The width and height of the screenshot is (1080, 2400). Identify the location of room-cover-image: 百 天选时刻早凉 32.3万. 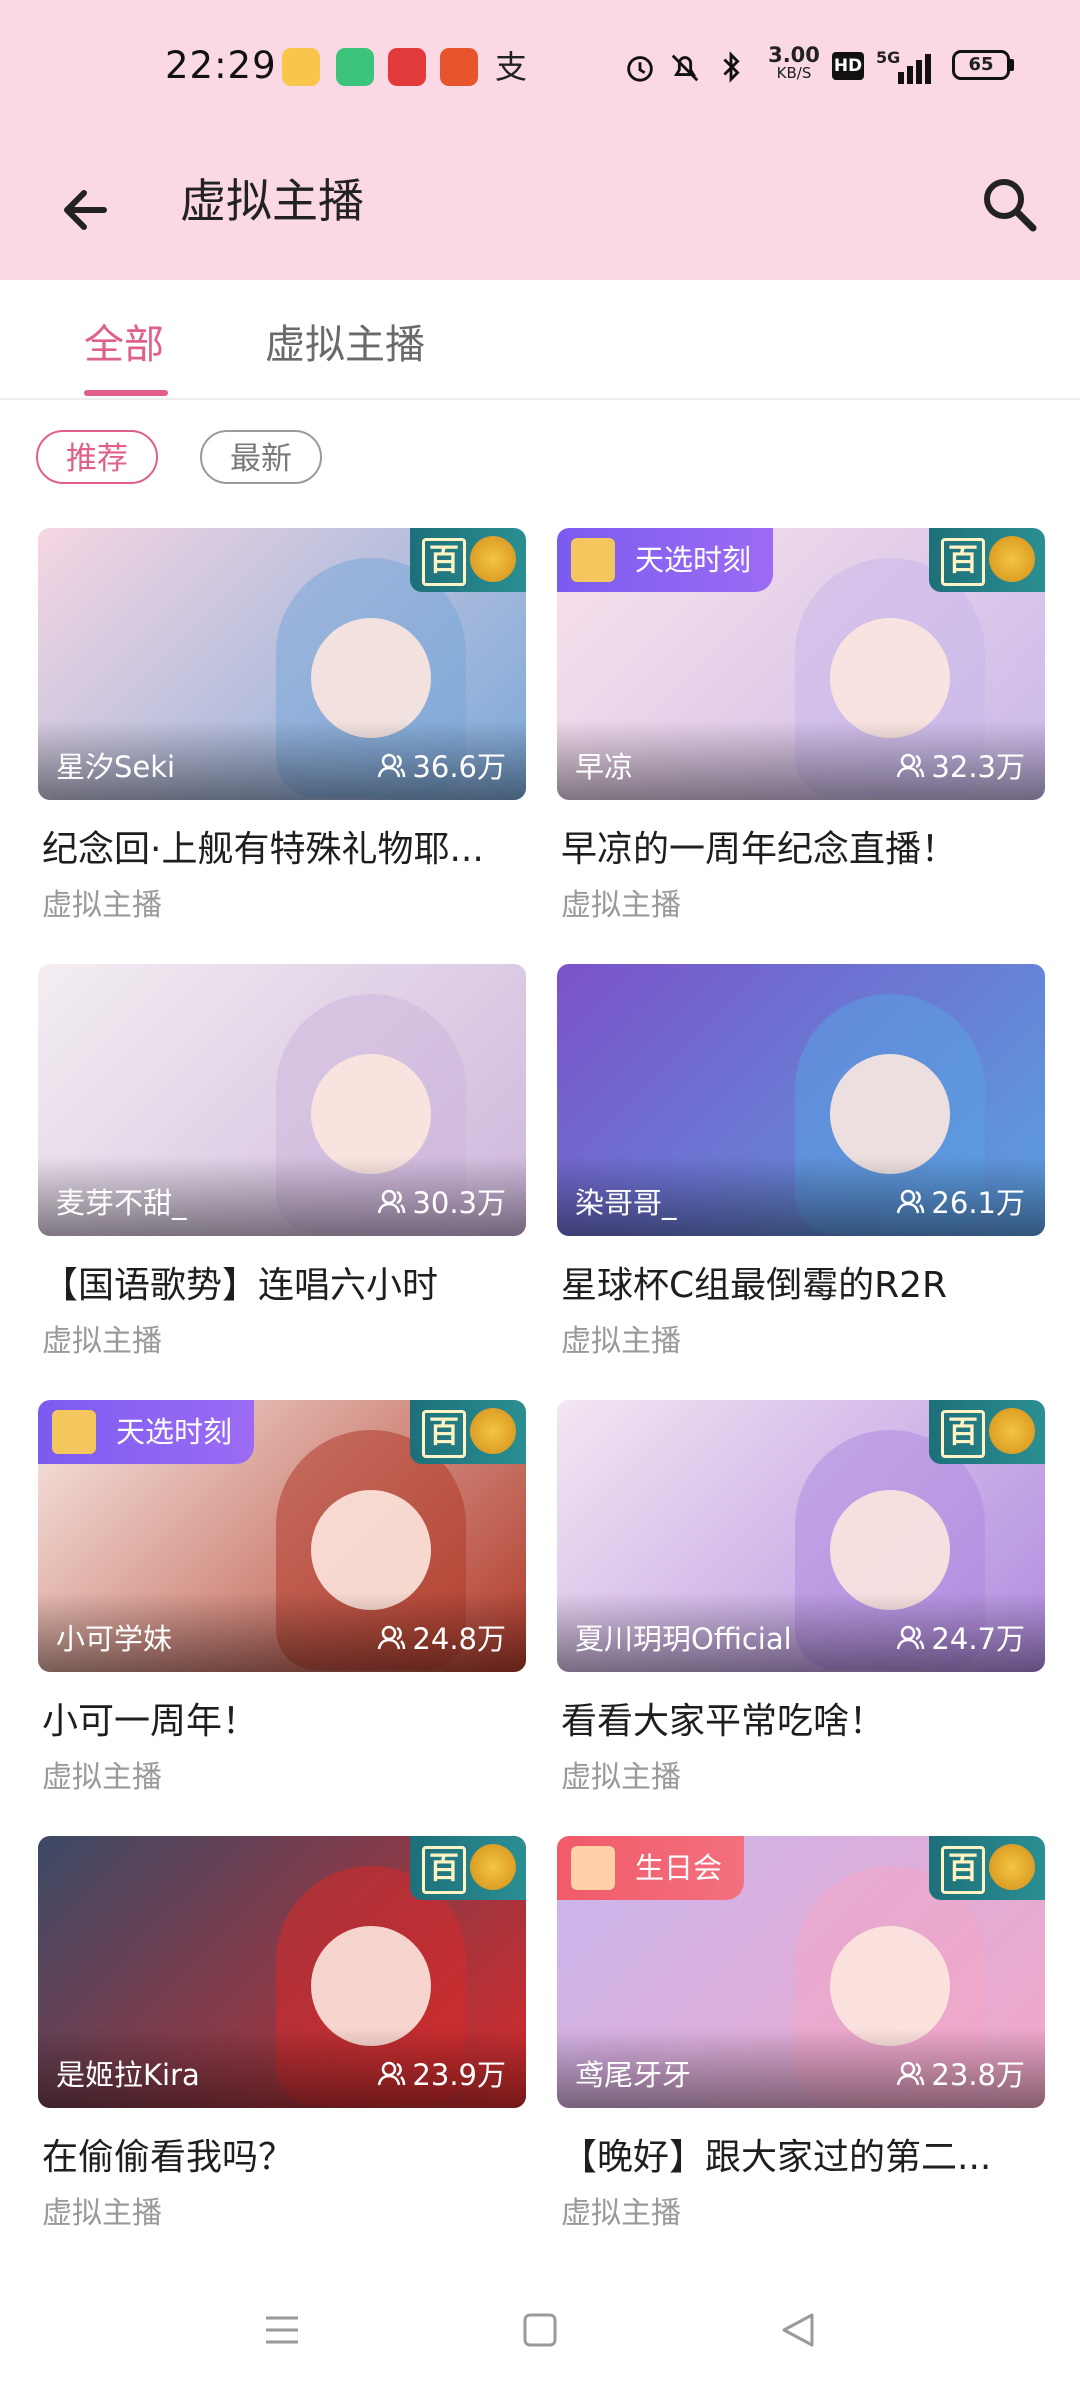
(801, 664).